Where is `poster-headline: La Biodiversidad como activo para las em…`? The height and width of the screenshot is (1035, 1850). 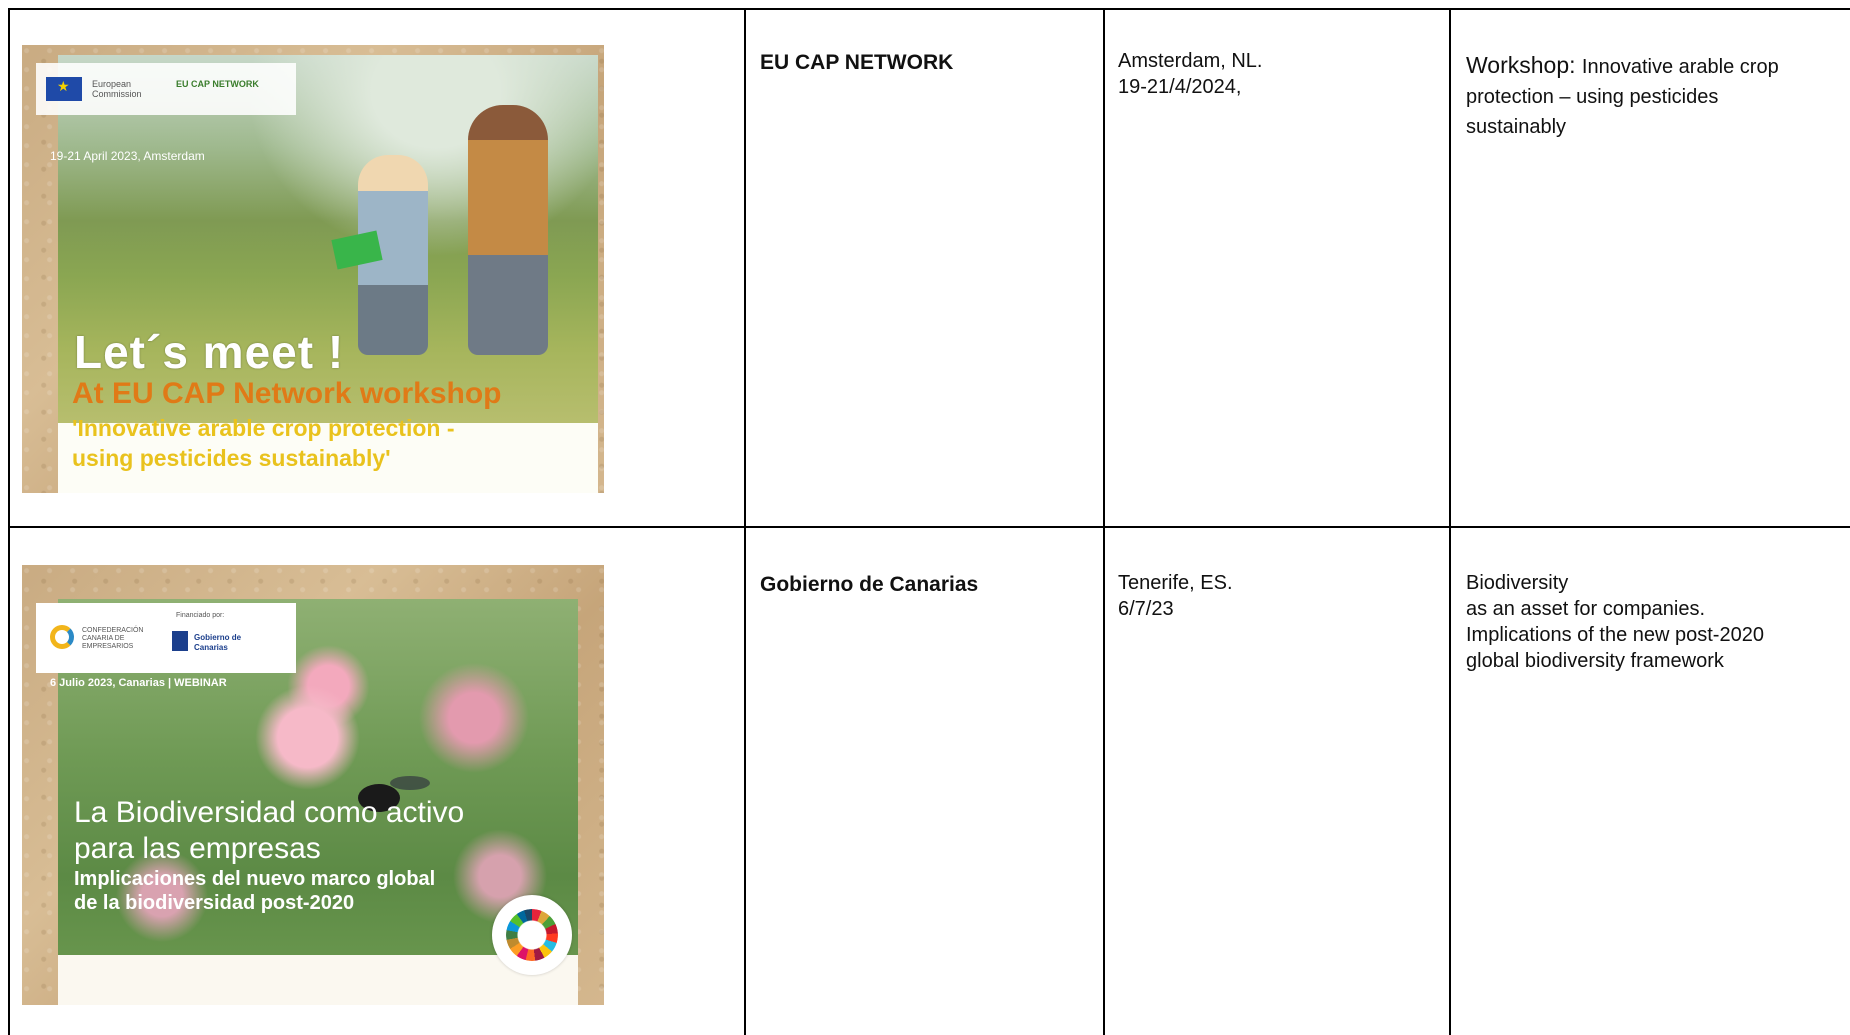 poster-headline: La Biodiversidad como activo para las em… is located at coordinates (269, 830).